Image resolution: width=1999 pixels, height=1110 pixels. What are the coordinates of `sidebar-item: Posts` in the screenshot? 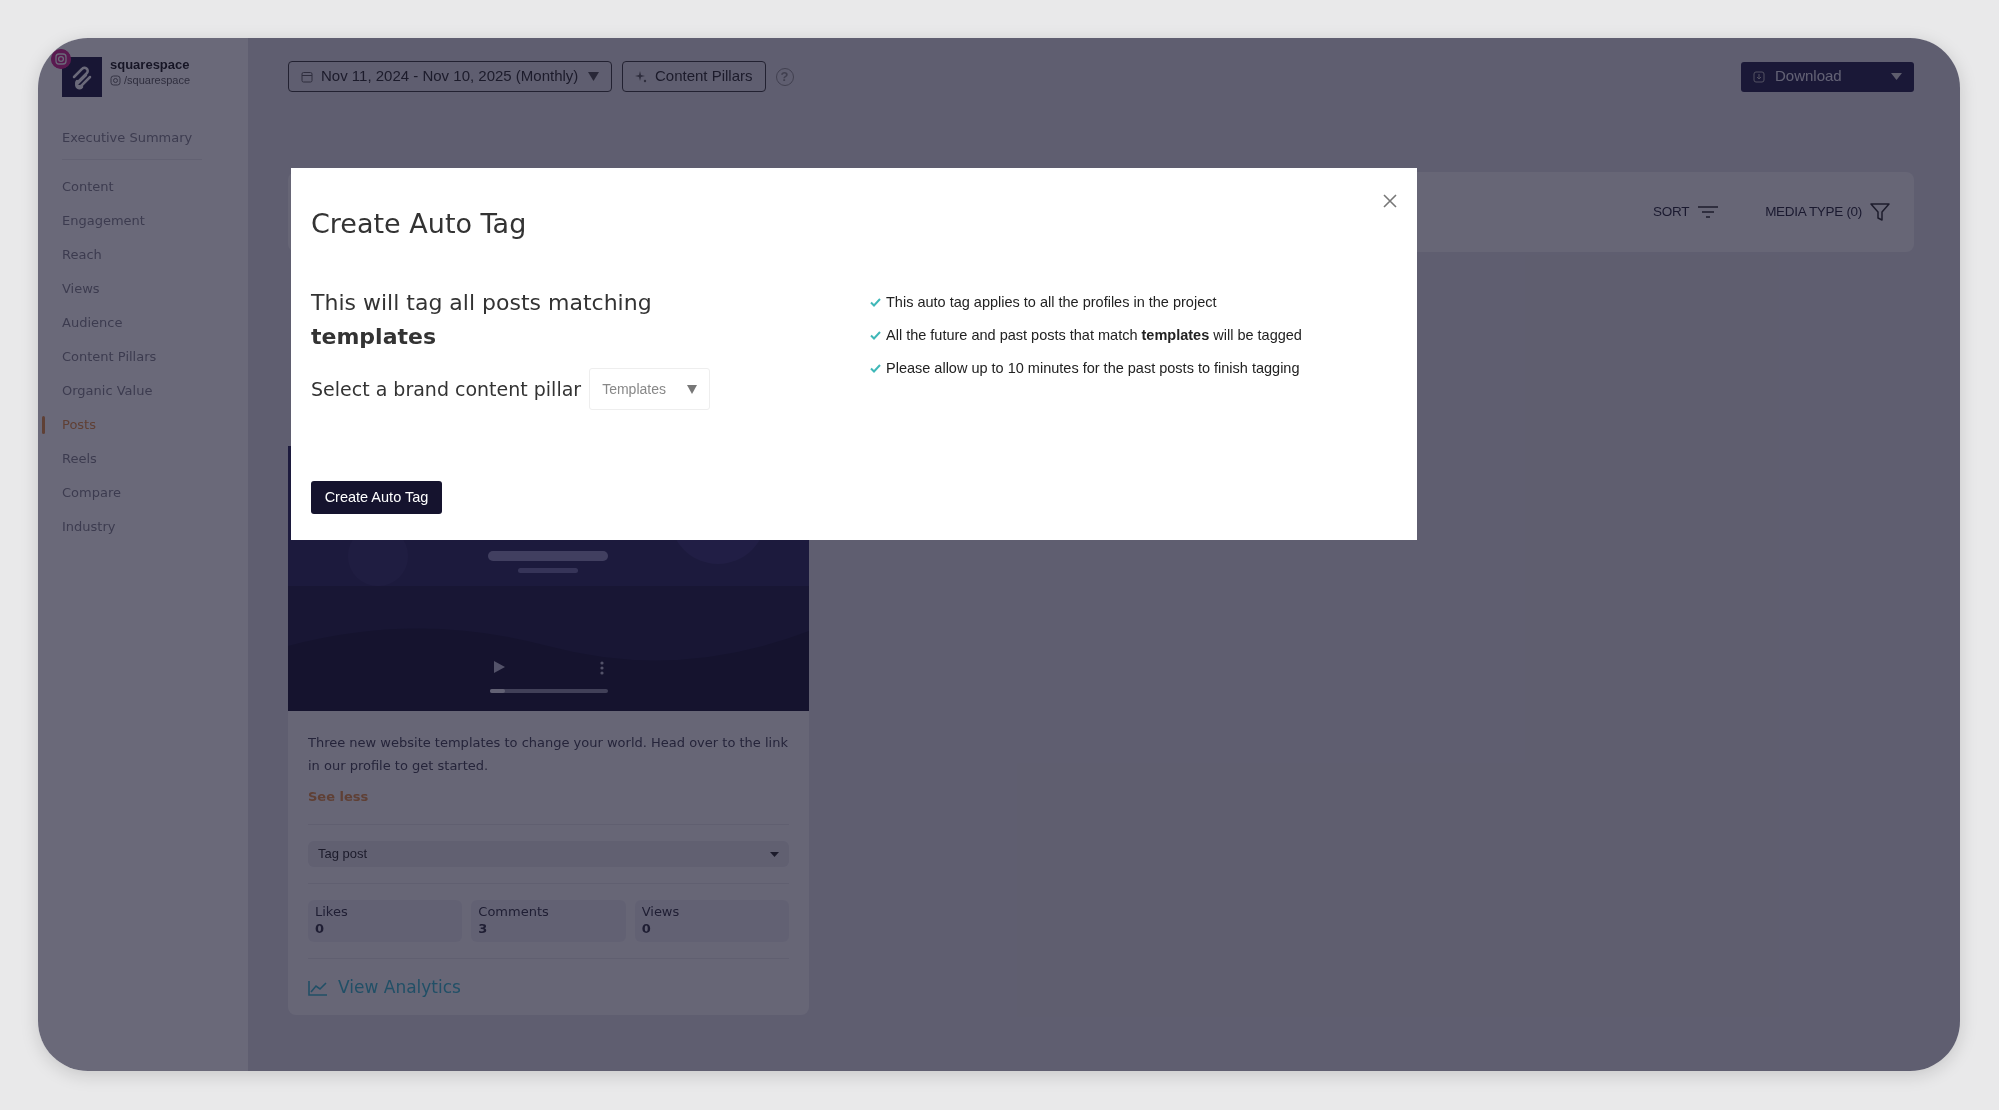 It's located at (143, 425).